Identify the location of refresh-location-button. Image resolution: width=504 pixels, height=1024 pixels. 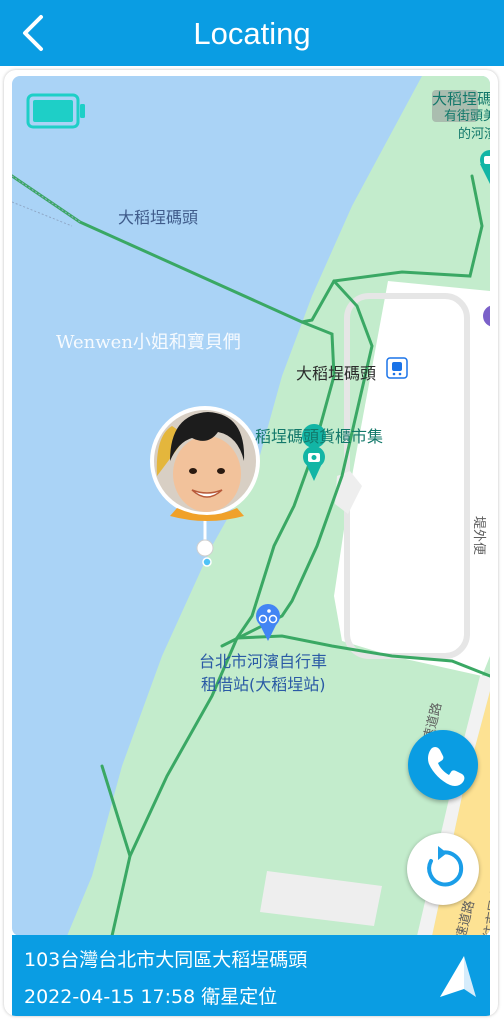
(443, 869).